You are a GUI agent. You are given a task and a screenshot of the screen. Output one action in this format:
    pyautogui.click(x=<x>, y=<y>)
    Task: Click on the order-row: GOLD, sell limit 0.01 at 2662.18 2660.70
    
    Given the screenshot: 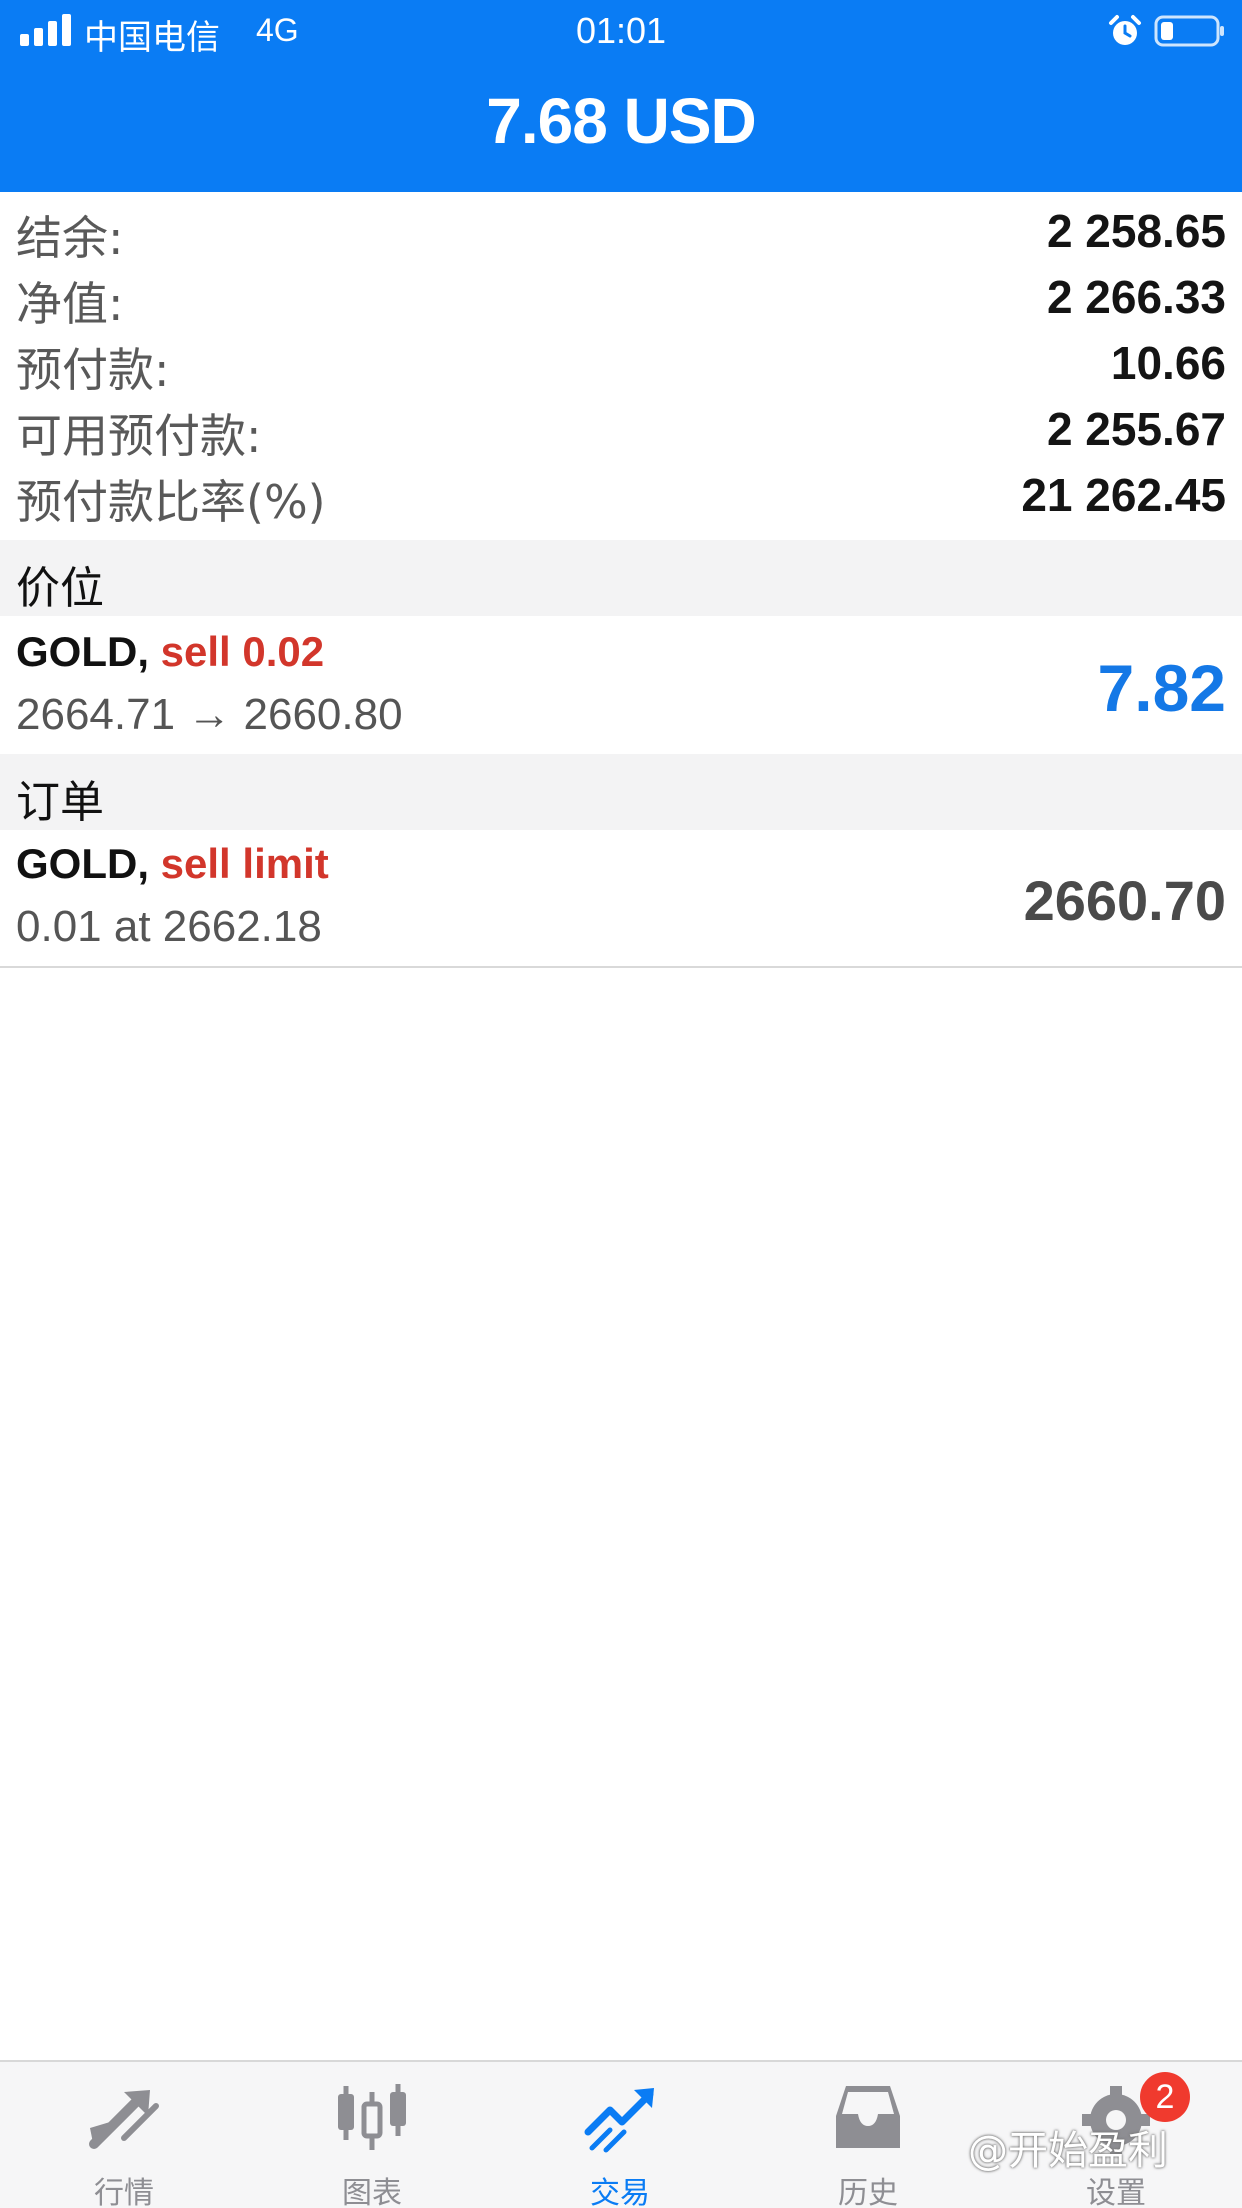 What is the action you would take?
    pyautogui.click(x=621, y=898)
    